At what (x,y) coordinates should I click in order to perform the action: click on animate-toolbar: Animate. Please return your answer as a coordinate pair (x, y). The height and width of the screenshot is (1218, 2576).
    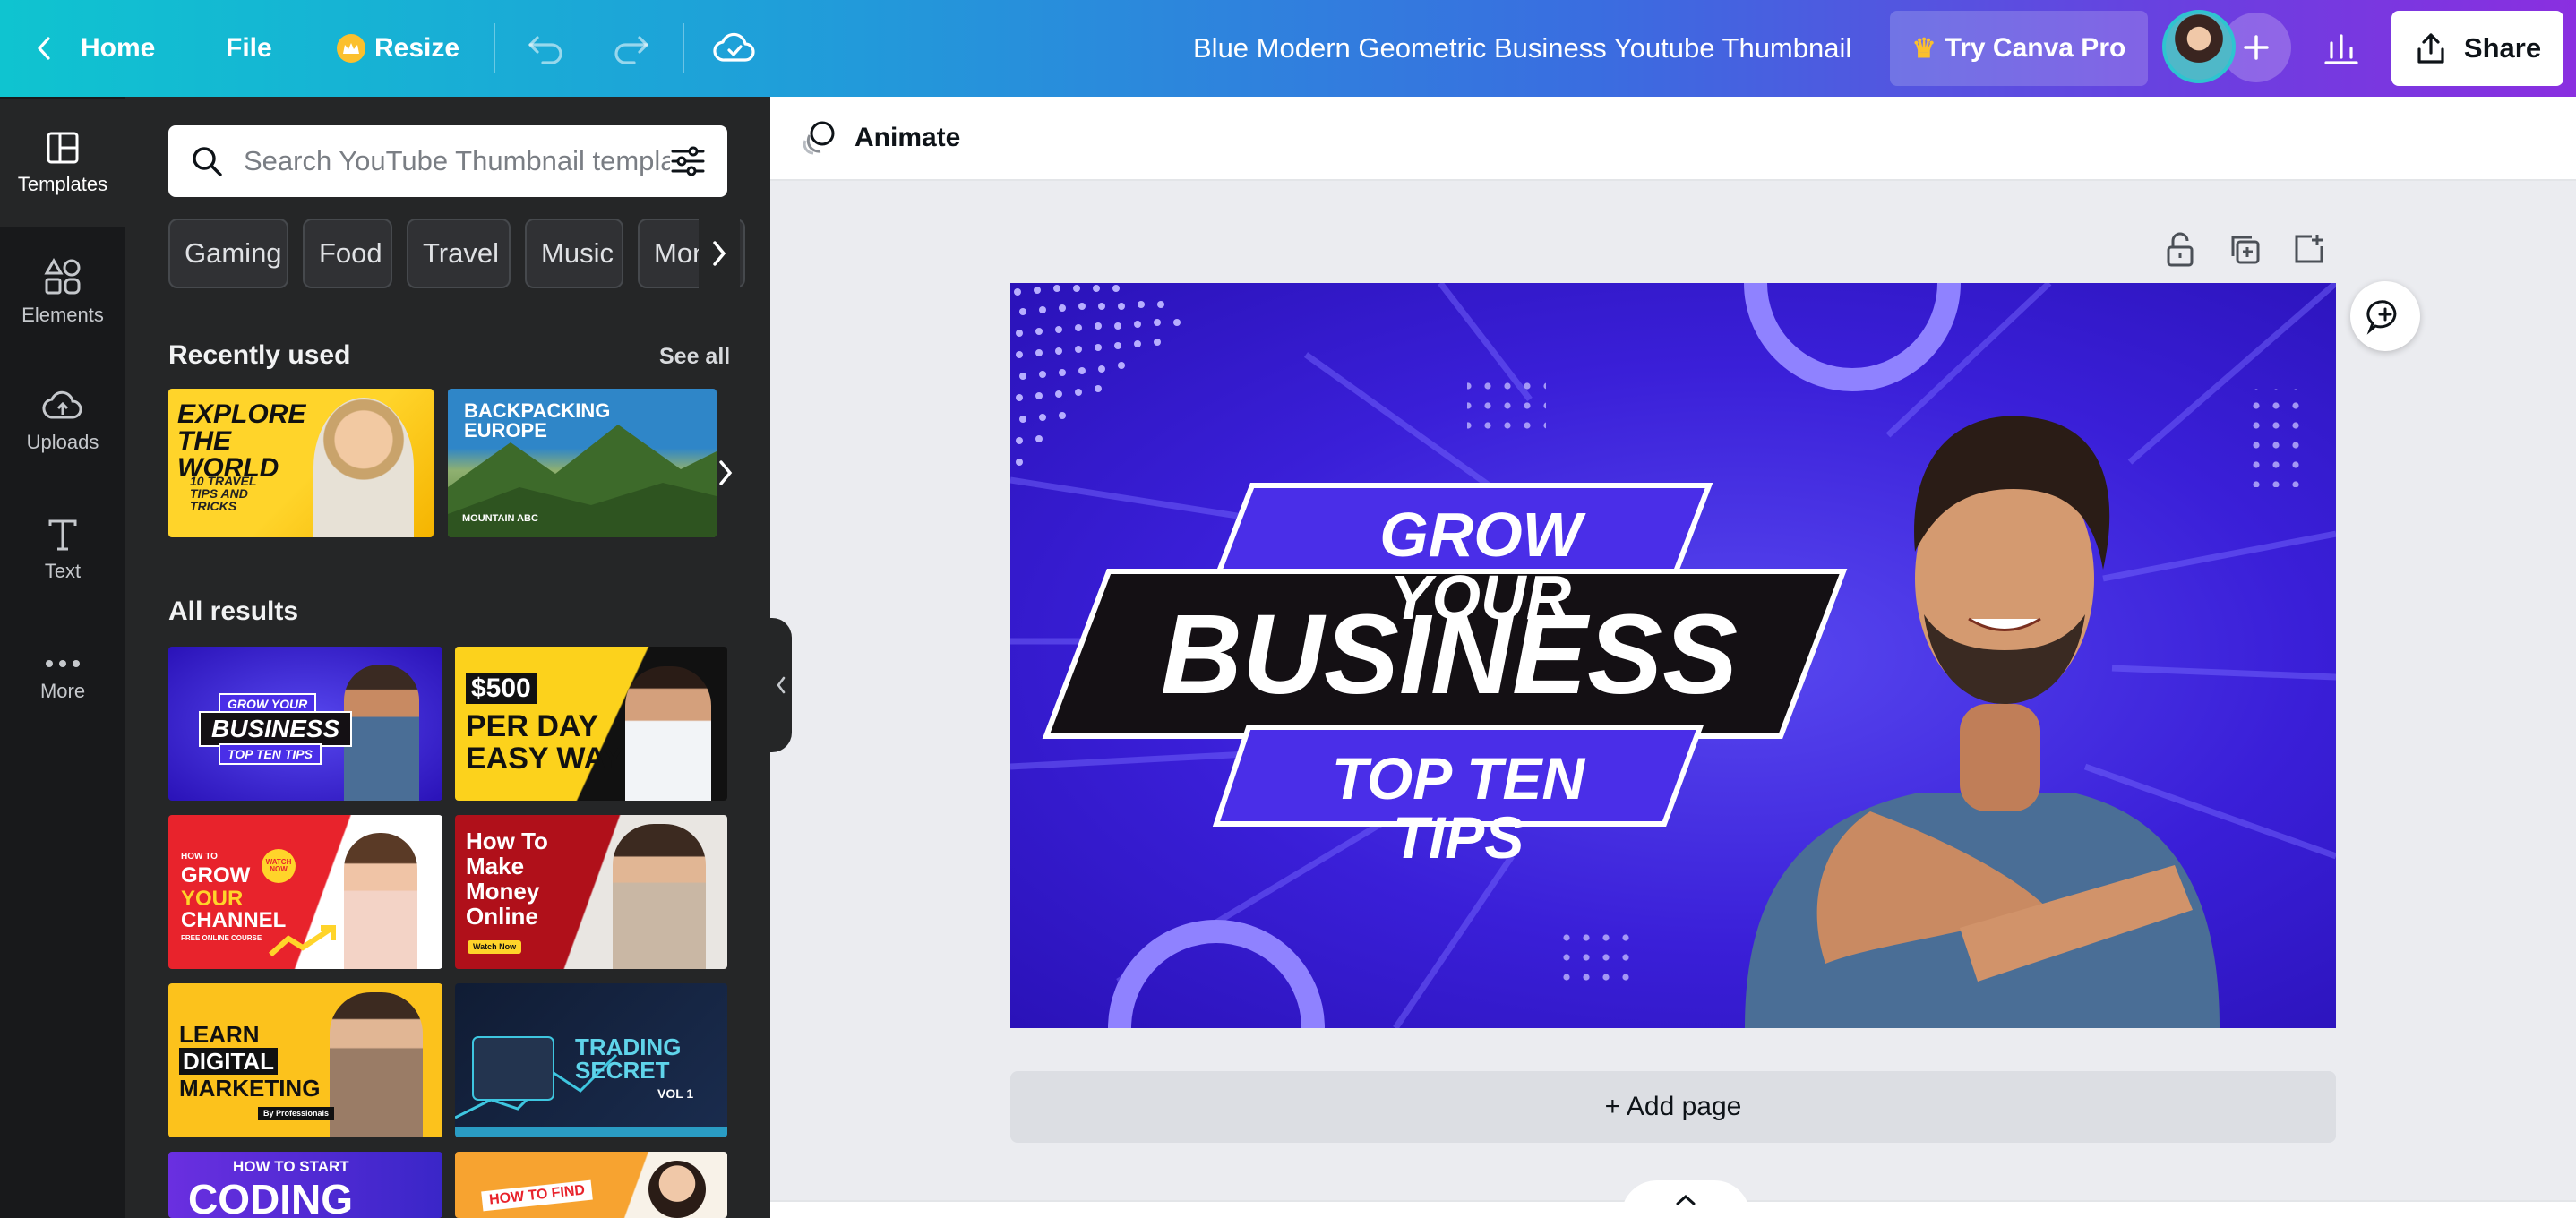
    Looking at the image, I should click on (1673, 139).